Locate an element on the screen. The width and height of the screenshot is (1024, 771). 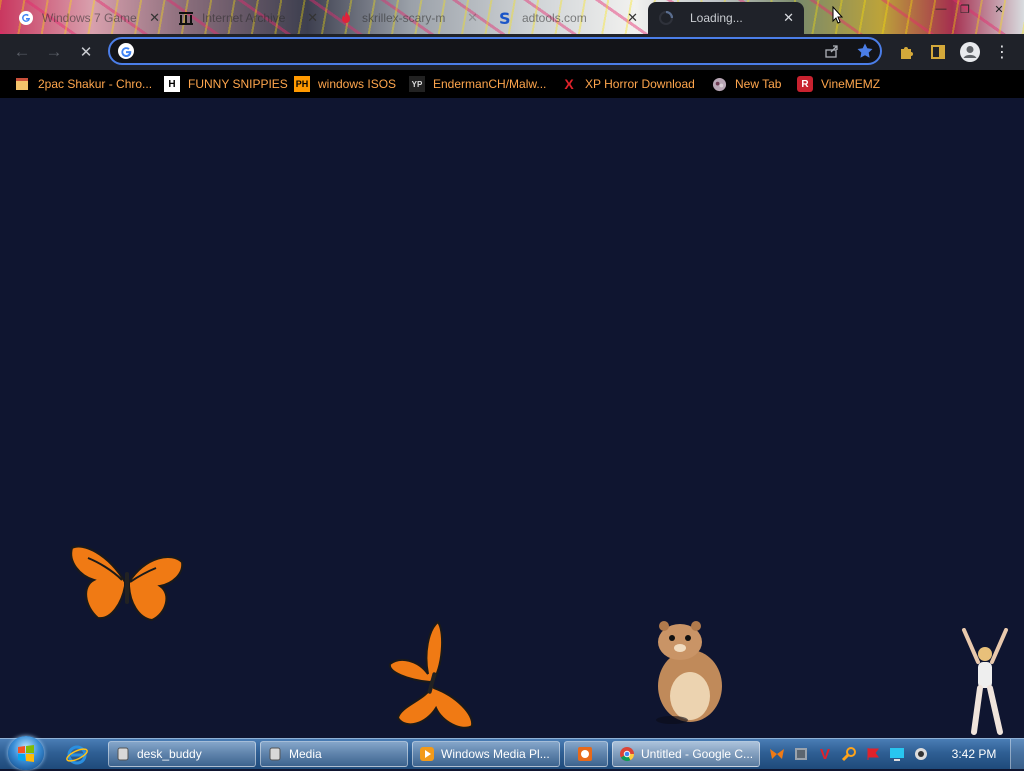
puzzle-app-icon is located at coordinates (585, 754).